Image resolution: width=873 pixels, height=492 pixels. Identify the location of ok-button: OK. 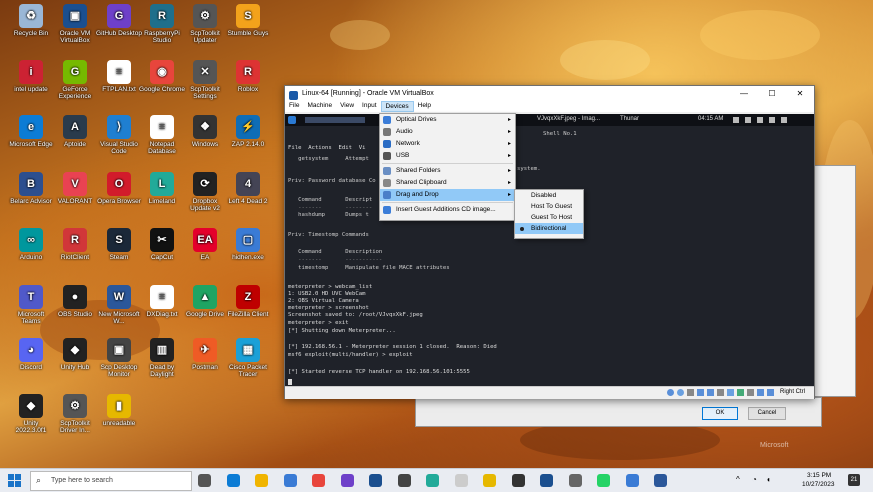
(720, 413).